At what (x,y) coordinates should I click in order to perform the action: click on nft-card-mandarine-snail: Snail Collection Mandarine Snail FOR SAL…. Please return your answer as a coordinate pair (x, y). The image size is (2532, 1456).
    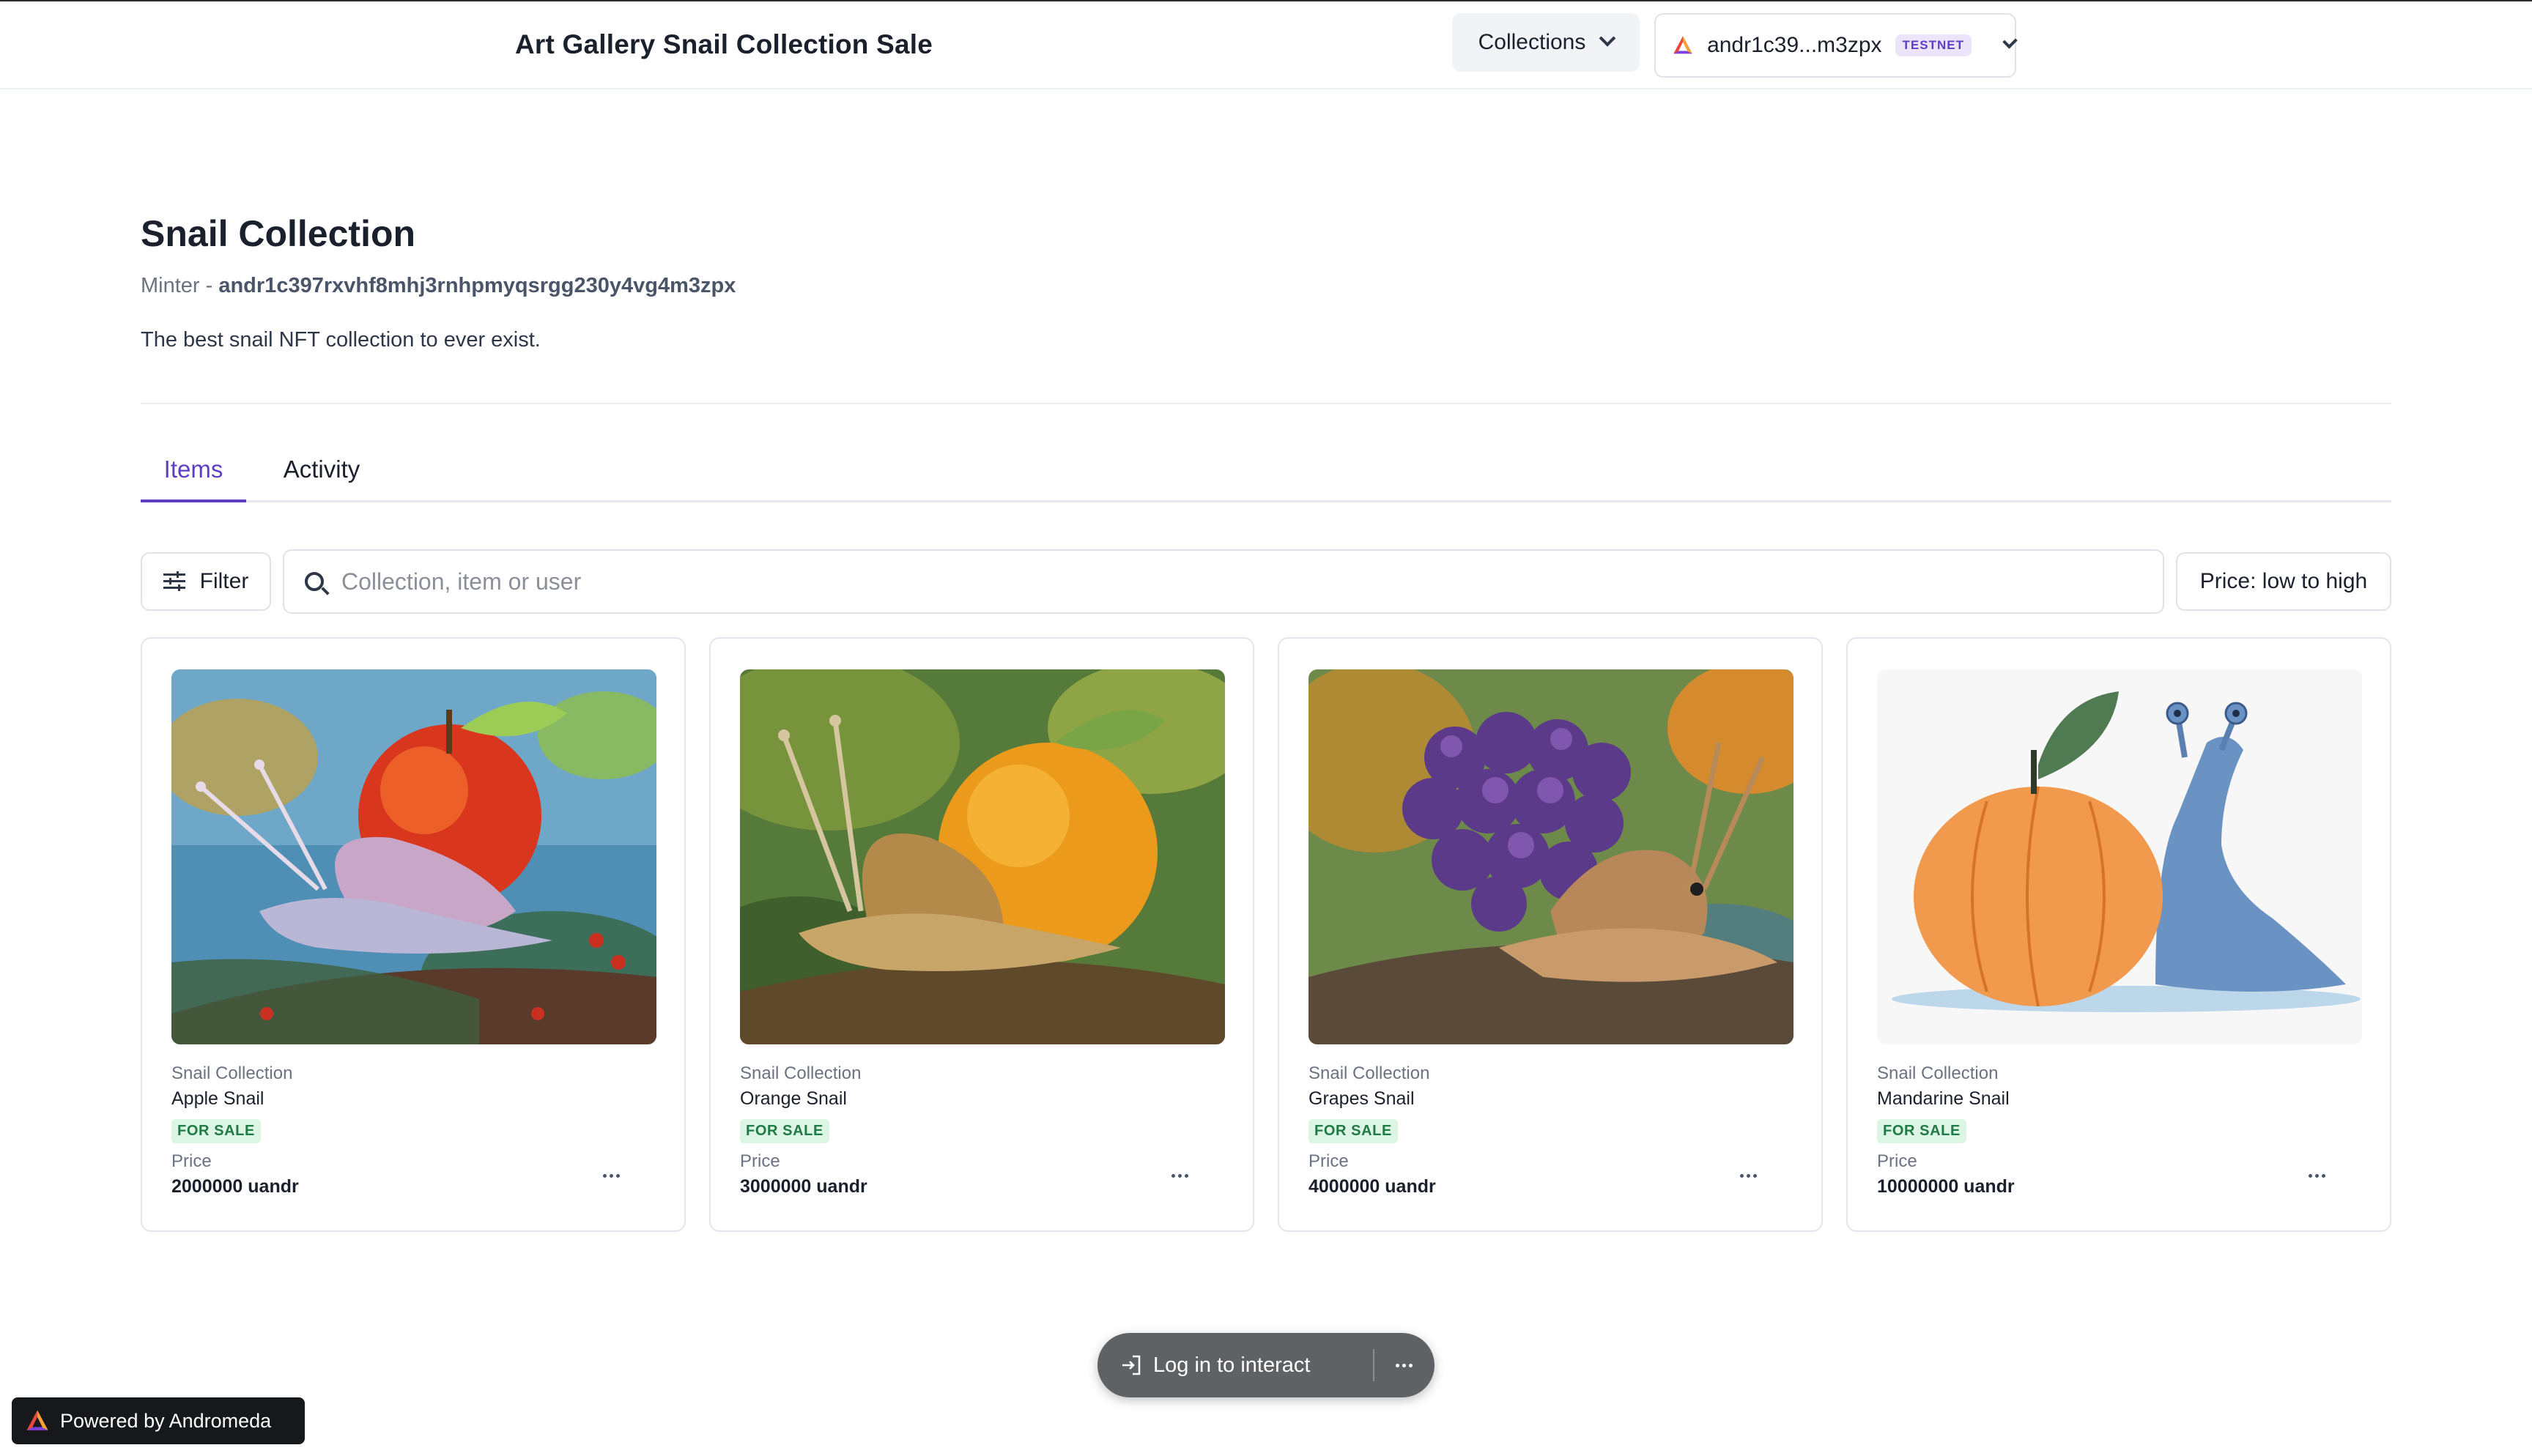
    Looking at the image, I should click on (2118, 934).